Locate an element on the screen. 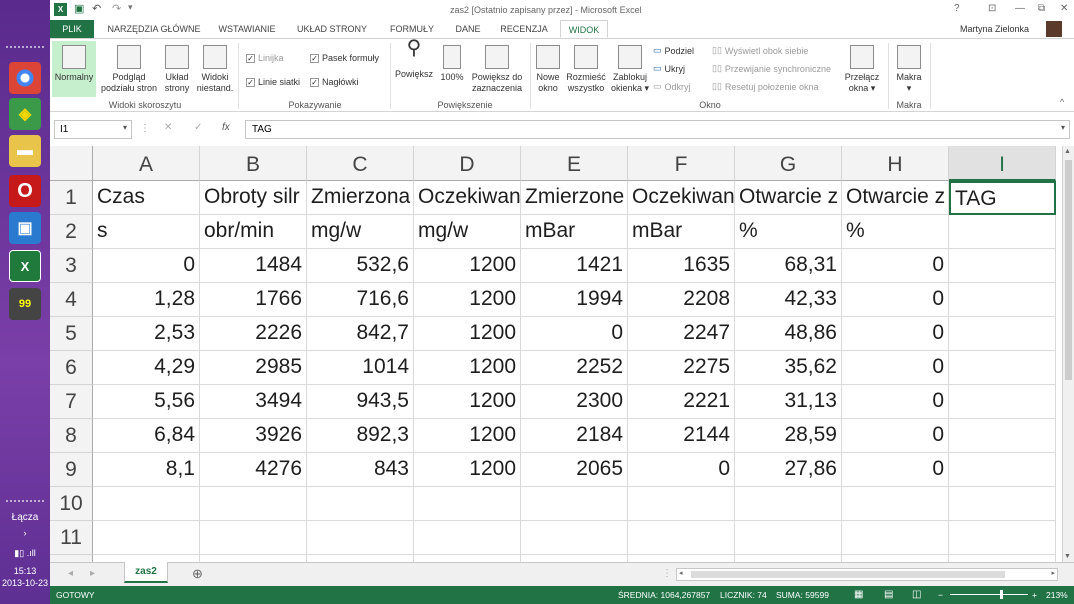  cell-h2: % is located at coordinates (895, 232).